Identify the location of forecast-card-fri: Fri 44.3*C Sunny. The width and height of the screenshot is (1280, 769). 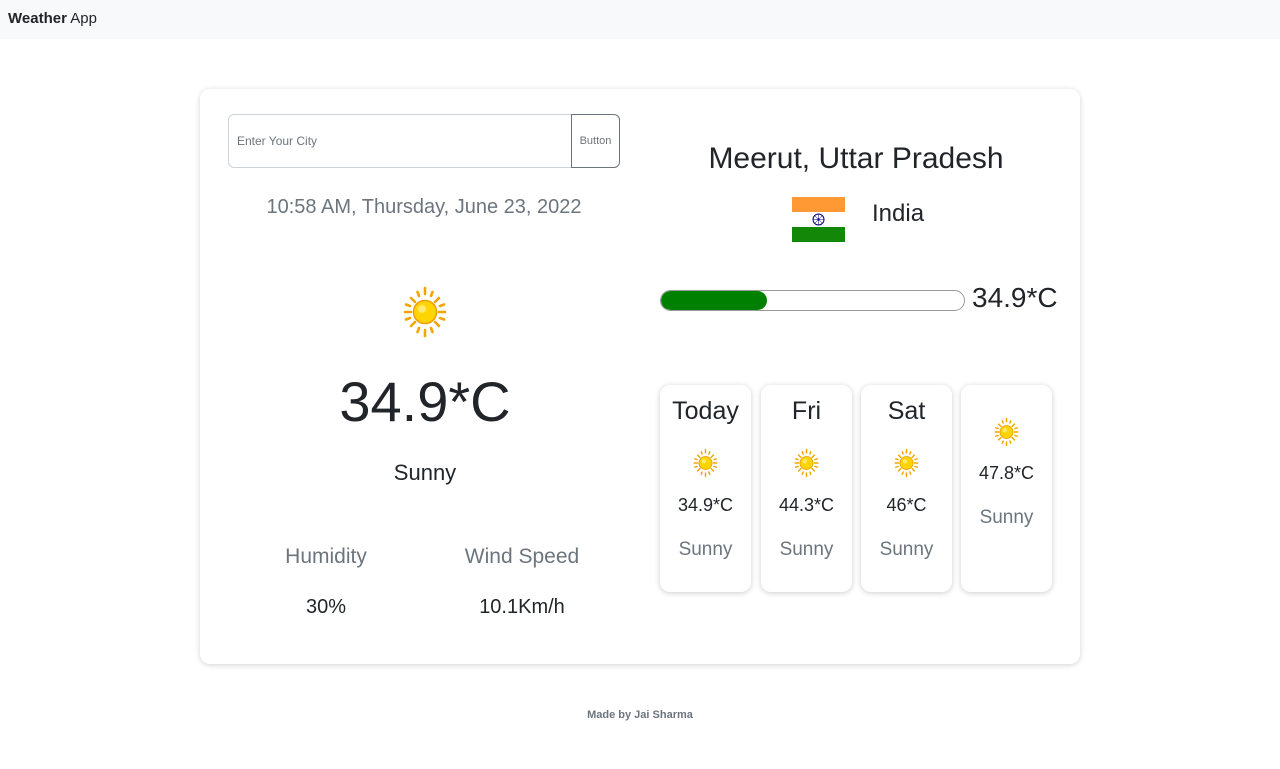
(806, 488).